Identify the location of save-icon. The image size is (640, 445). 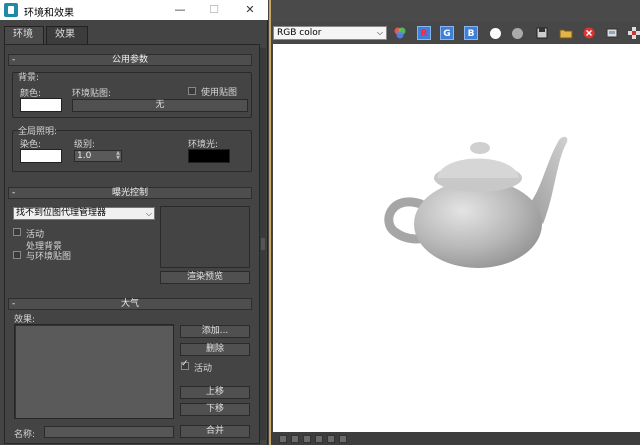
(542, 33).